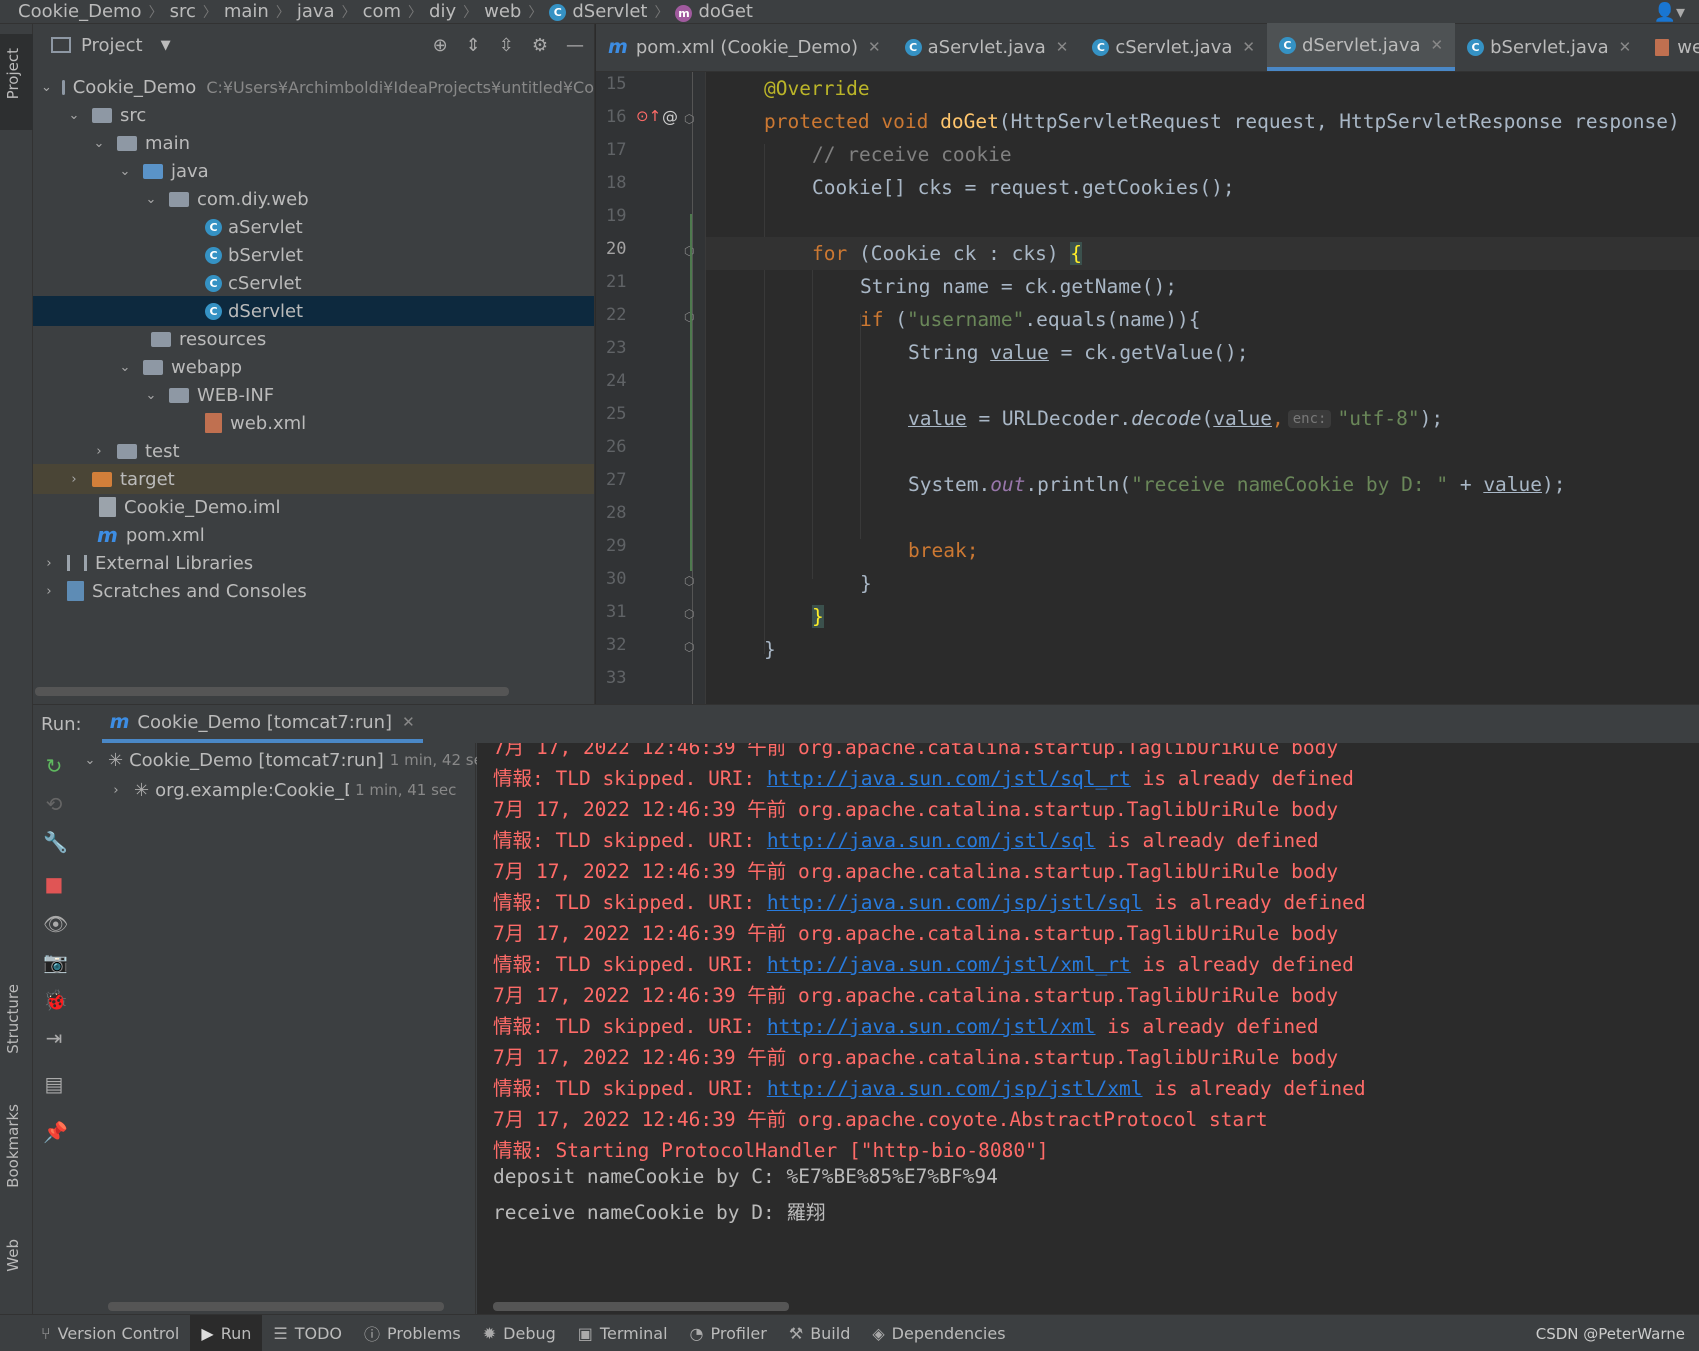 The height and width of the screenshot is (1351, 1699). Describe the element at coordinates (313, 535) in the screenshot. I see `tree-item-pom: m pom.xml` at that location.